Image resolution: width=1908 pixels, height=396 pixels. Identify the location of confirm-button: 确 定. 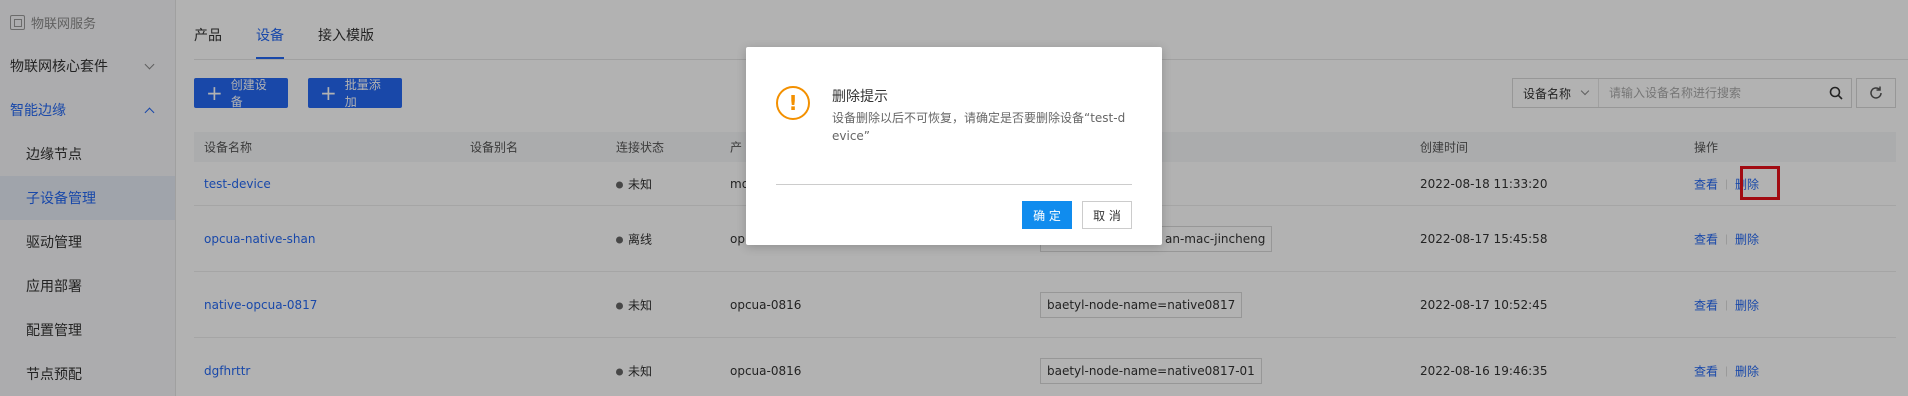
(1047, 215).